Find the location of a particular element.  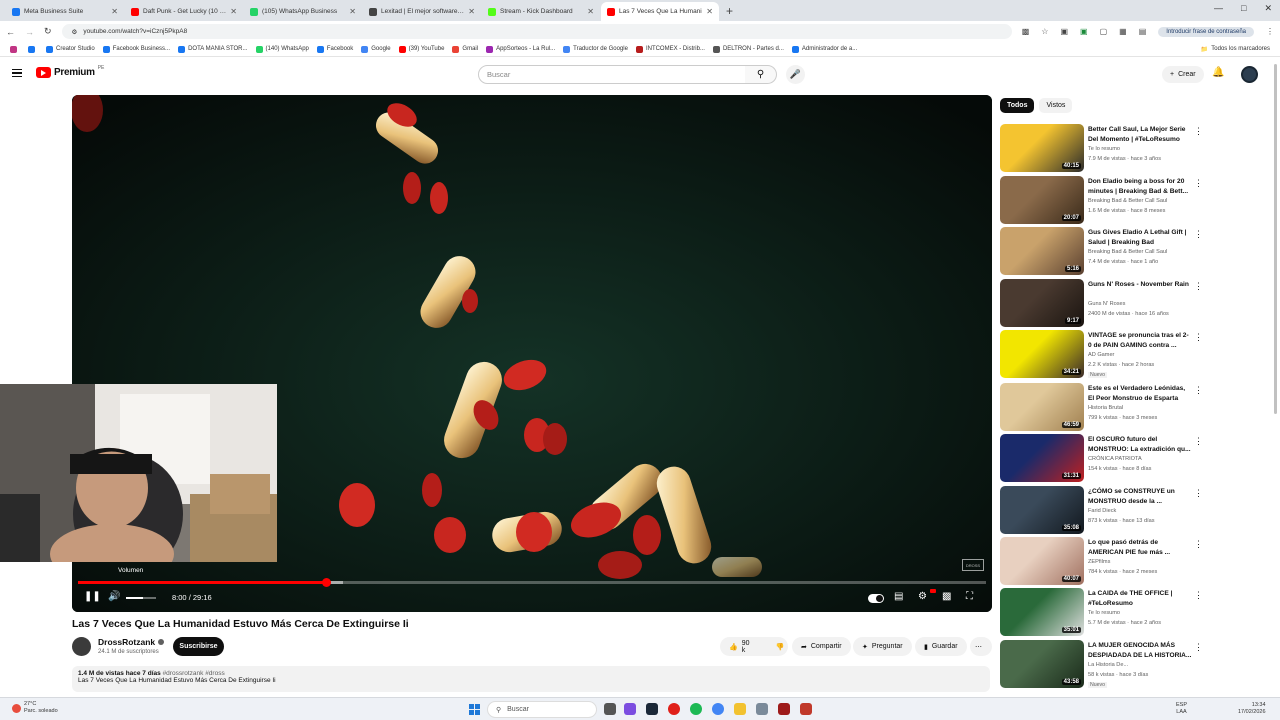

create-button: + Crear is located at coordinates (1183, 74).